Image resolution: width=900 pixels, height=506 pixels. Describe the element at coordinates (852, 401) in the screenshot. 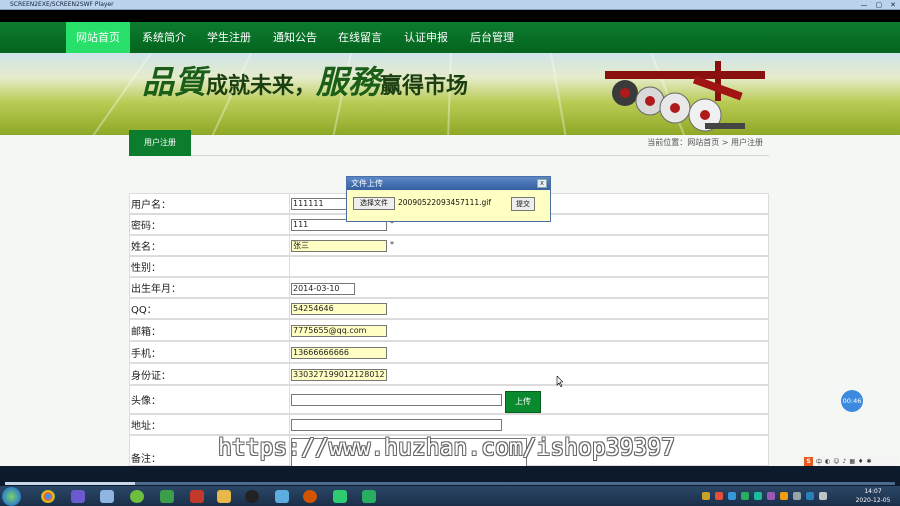

I see `float-timer-badge: 00:46` at that location.